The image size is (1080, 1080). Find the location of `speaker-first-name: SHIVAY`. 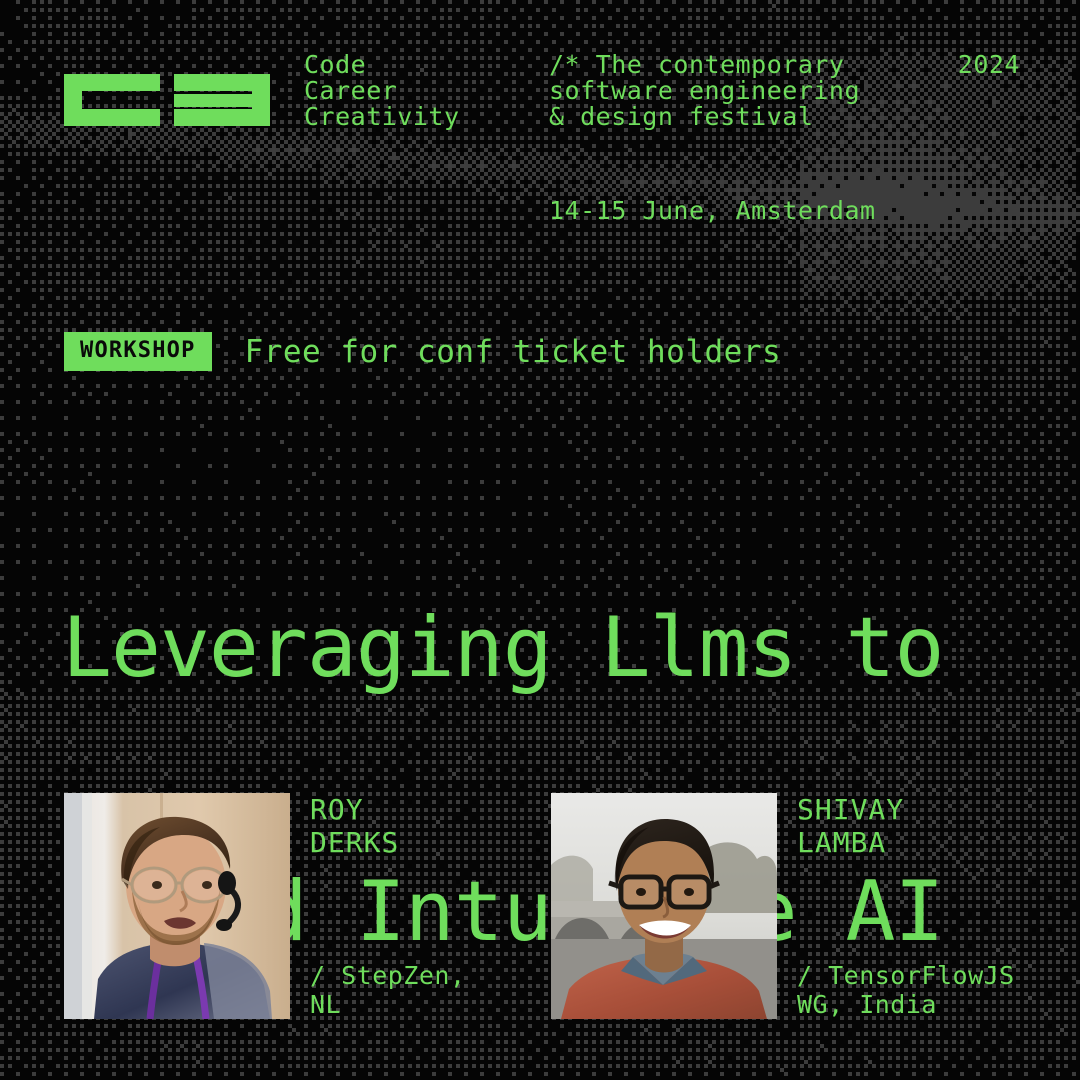

speaker-first-name: SHIVAY is located at coordinates (851, 809).